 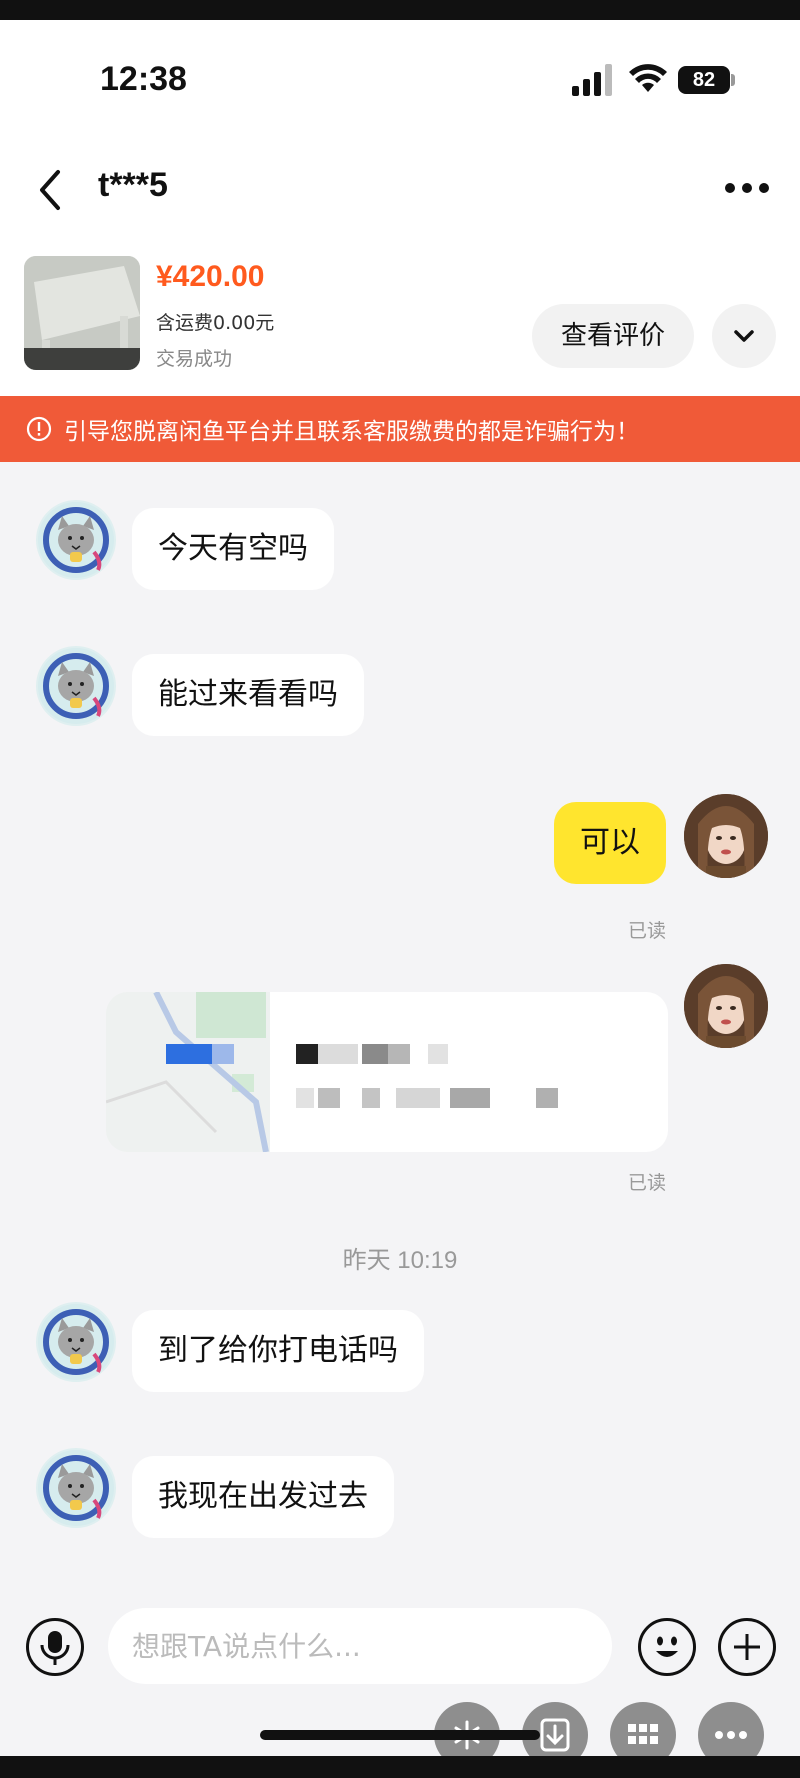 I want to click on grid-tool-button, so click(x=643, y=1729).